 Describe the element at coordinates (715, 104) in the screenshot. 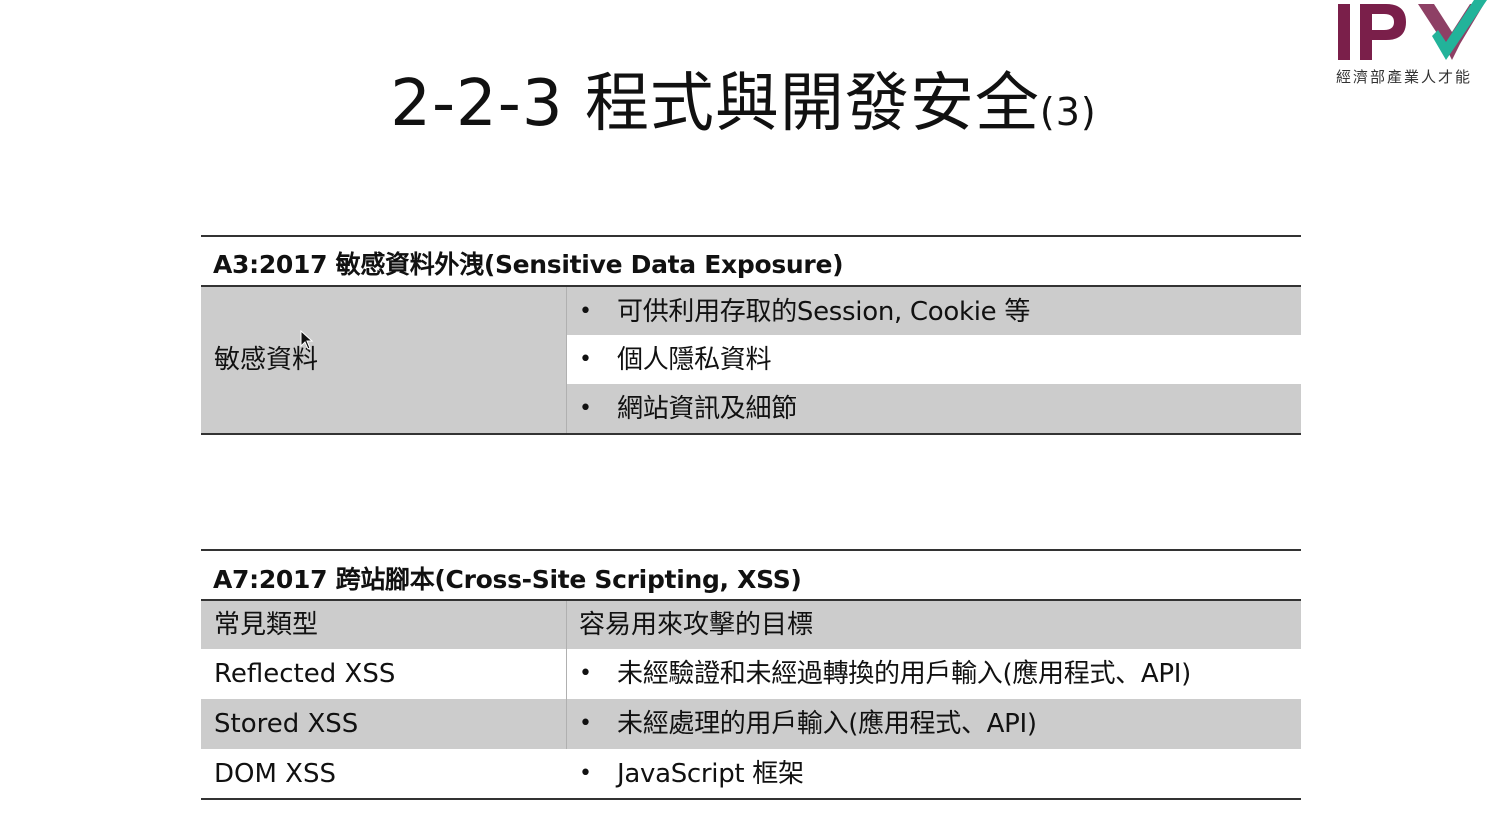

I see `slide-title-main: 2-2-3 程式與開發安全` at that location.